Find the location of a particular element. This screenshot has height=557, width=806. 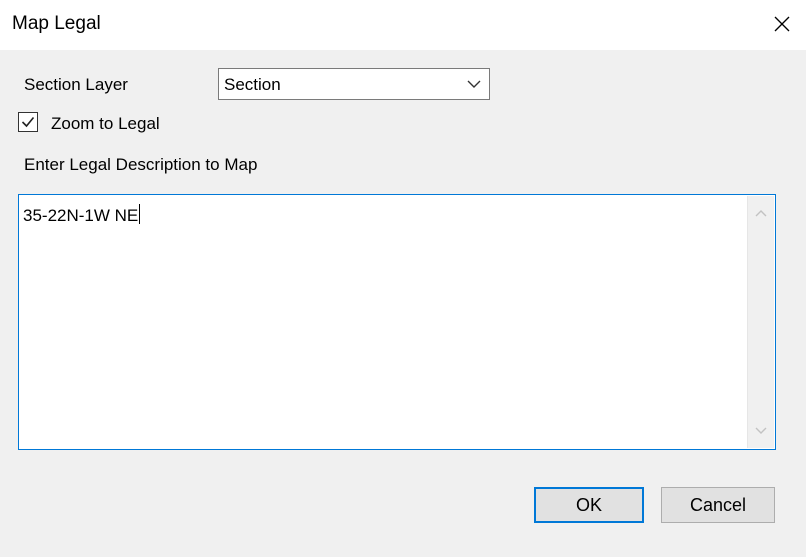

close-icon is located at coordinates (782, 24).